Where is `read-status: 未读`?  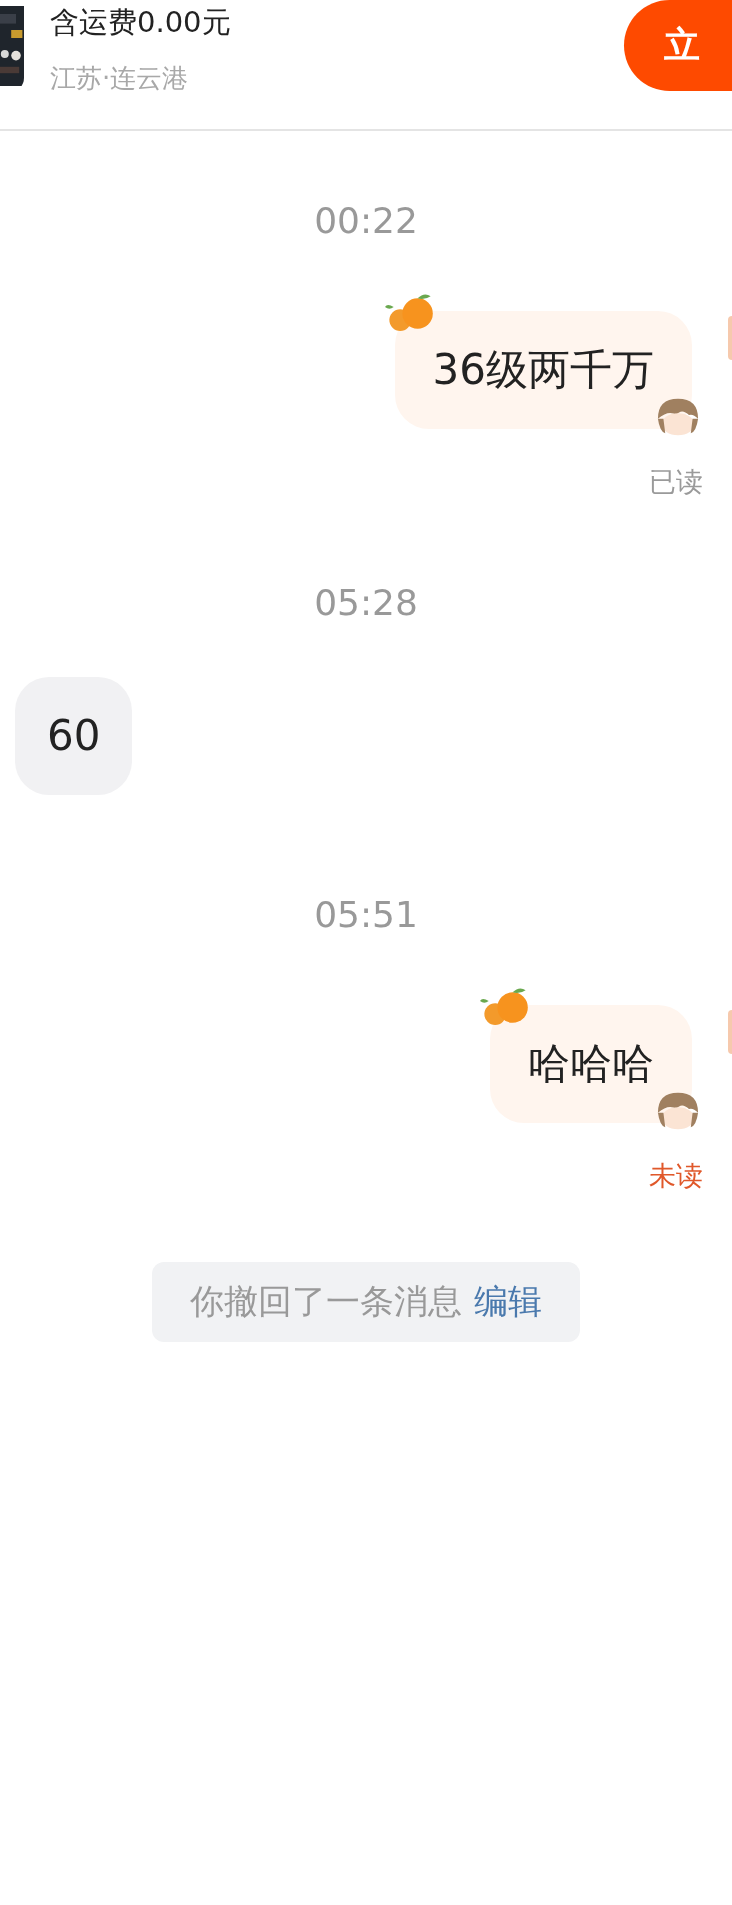 read-status: 未读 is located at coordinates (676, 1176).